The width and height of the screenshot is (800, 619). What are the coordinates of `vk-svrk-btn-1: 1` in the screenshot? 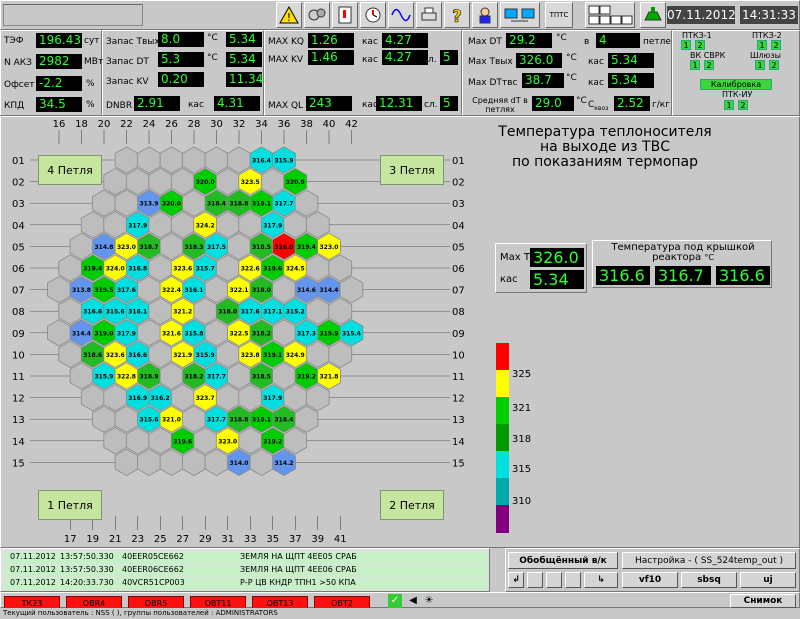 It's located at (695, 65).